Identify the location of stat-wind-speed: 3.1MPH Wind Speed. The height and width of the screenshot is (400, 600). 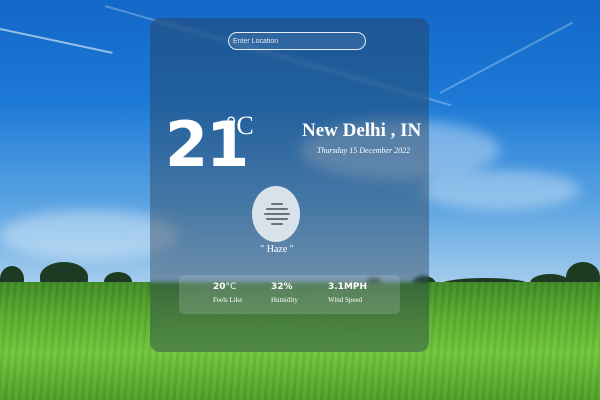
(348, 293).